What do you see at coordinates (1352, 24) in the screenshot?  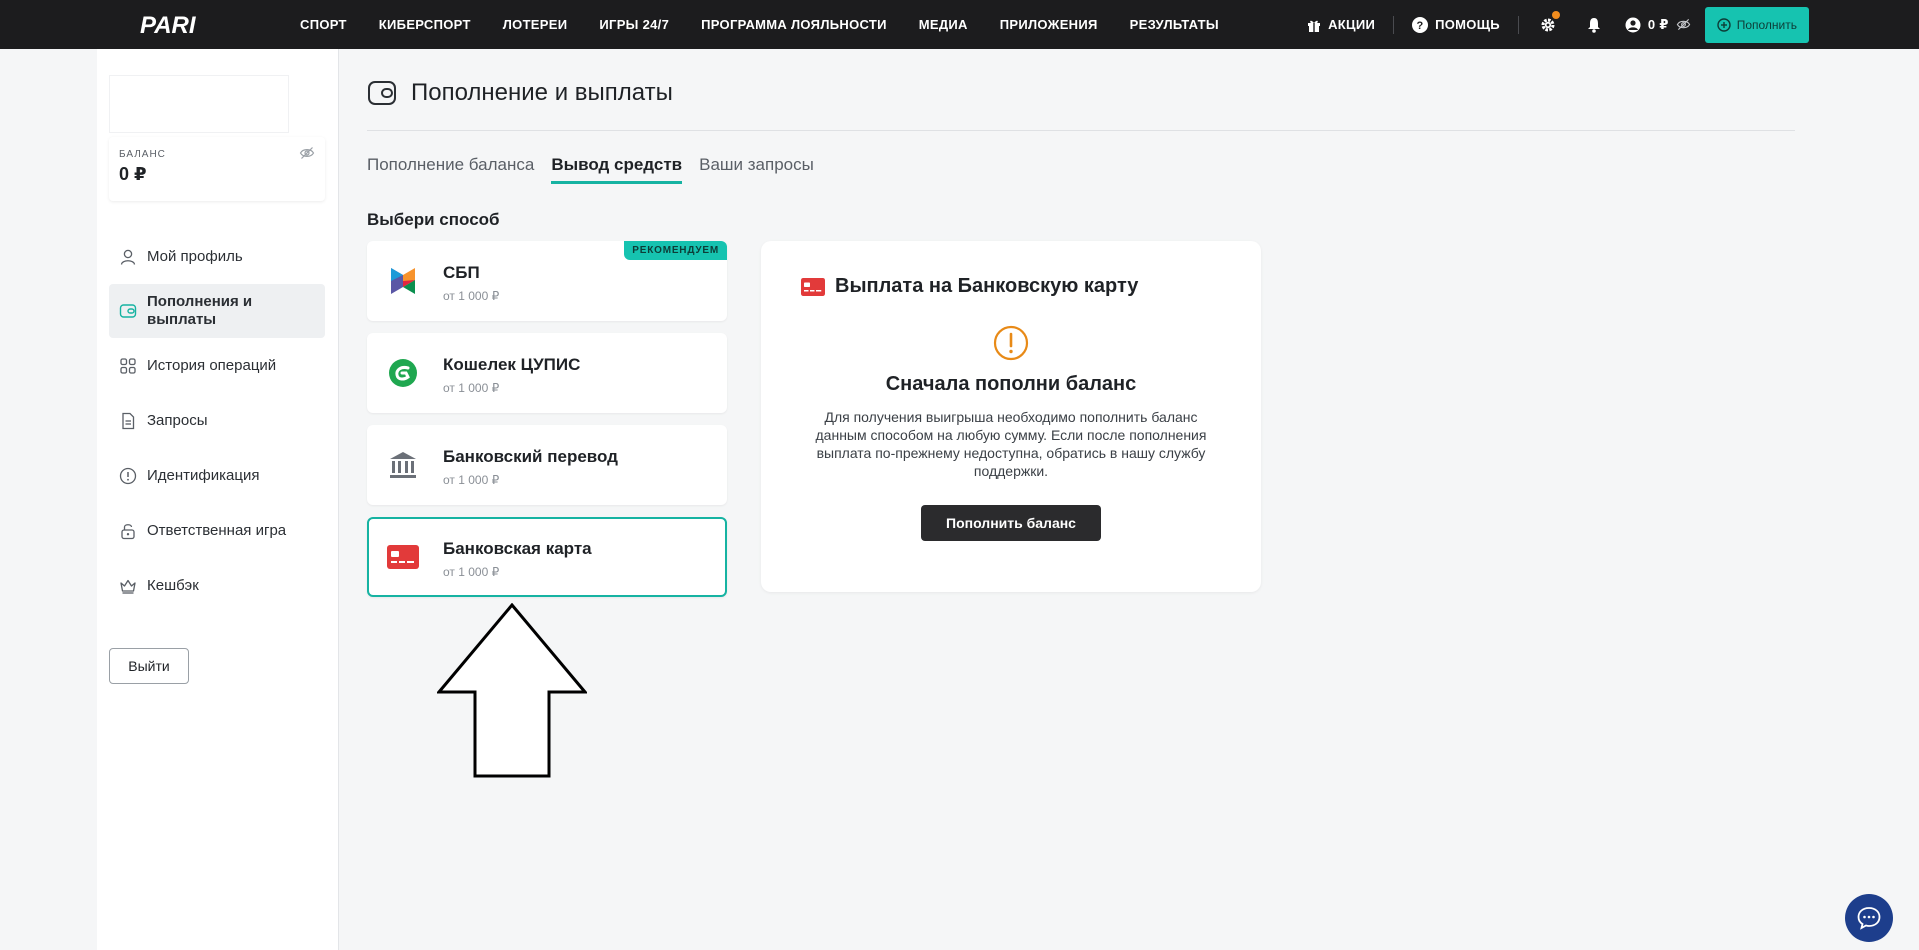 I see `promo-label: АКЦИИ` at bounding box center [1352, 24].